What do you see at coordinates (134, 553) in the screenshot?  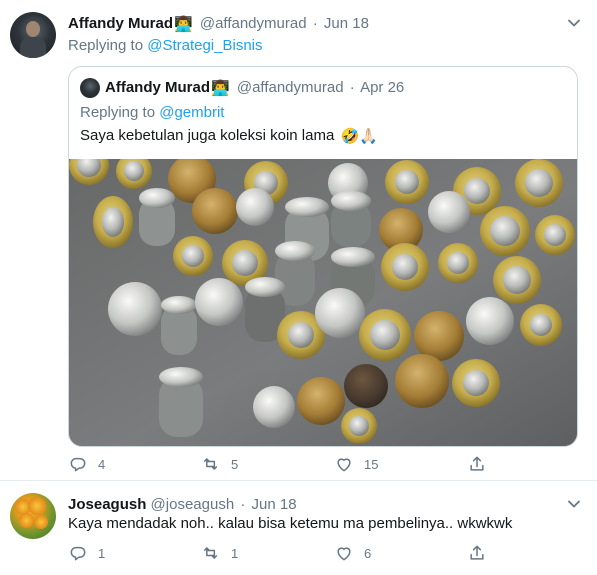 I see `reply-button: 1` at bounding box center [134, 553].